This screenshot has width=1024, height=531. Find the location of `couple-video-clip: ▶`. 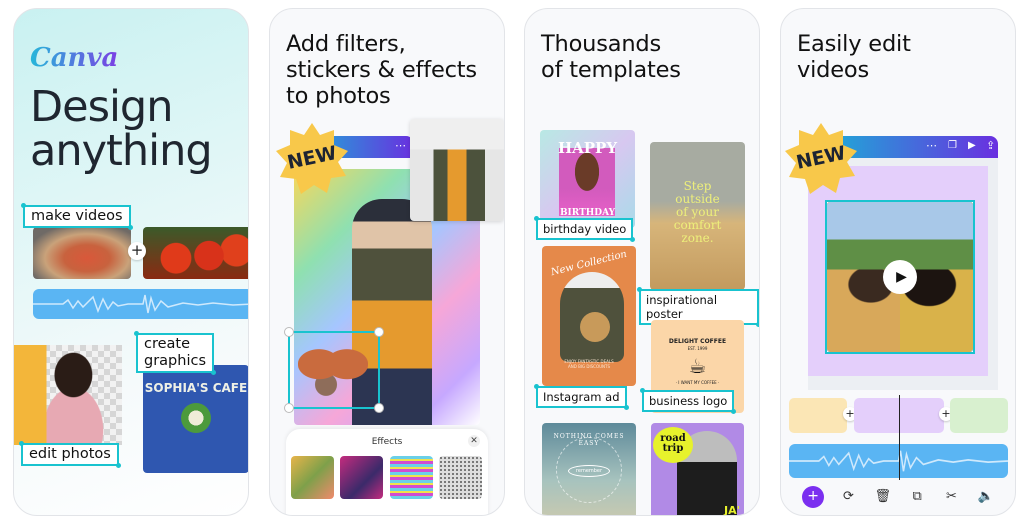

couple-video-clip: ▶ is located at coordinates (900, 277).